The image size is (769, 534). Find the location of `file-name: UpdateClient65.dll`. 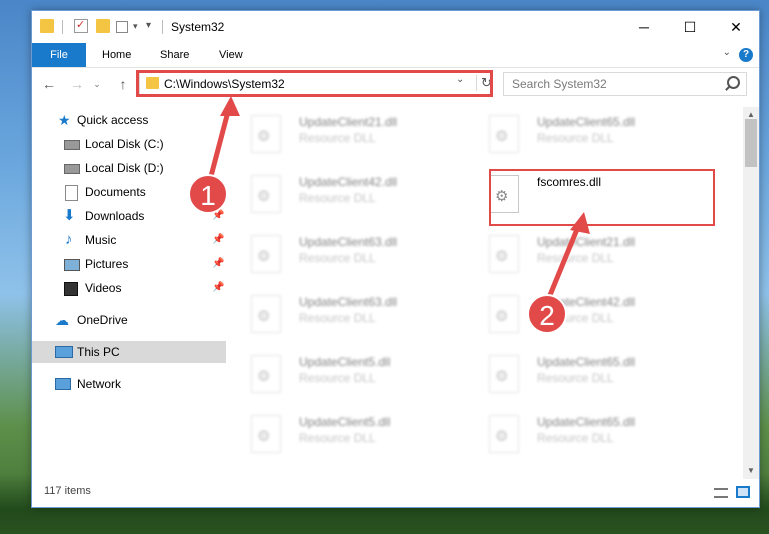

file-name: UpdateClient65.dll is located at coordinates (586, 122).